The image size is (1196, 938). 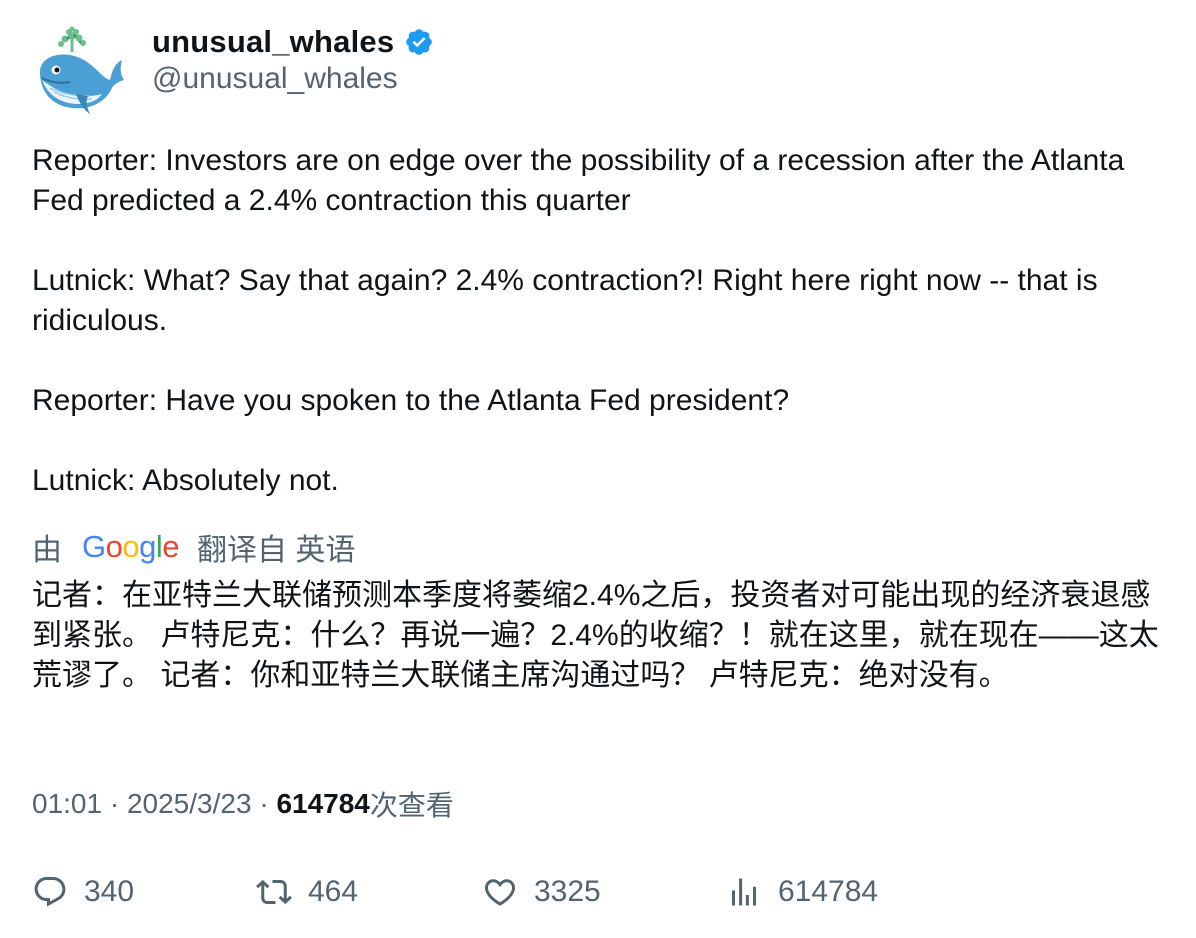 I want to click on author-name-row: unusual_whales, so click(x=293, y=42).